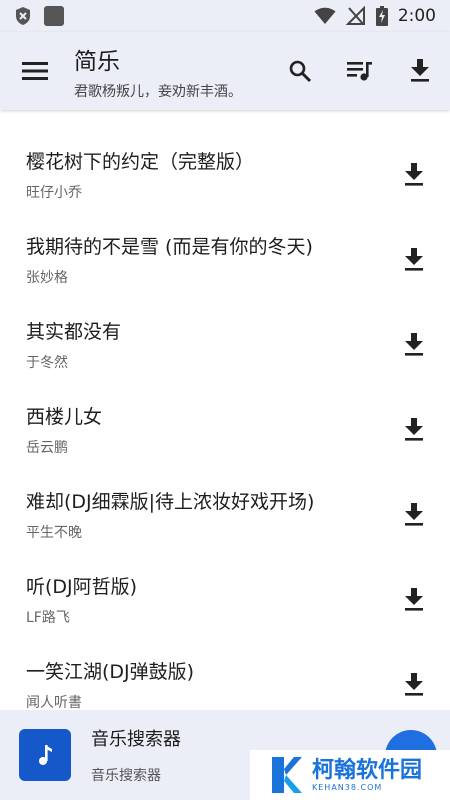  What do you see at coordinates (47, 363) in the screenshot?
I see `song-artist: 于冬然` at bounding box center [47, 363].